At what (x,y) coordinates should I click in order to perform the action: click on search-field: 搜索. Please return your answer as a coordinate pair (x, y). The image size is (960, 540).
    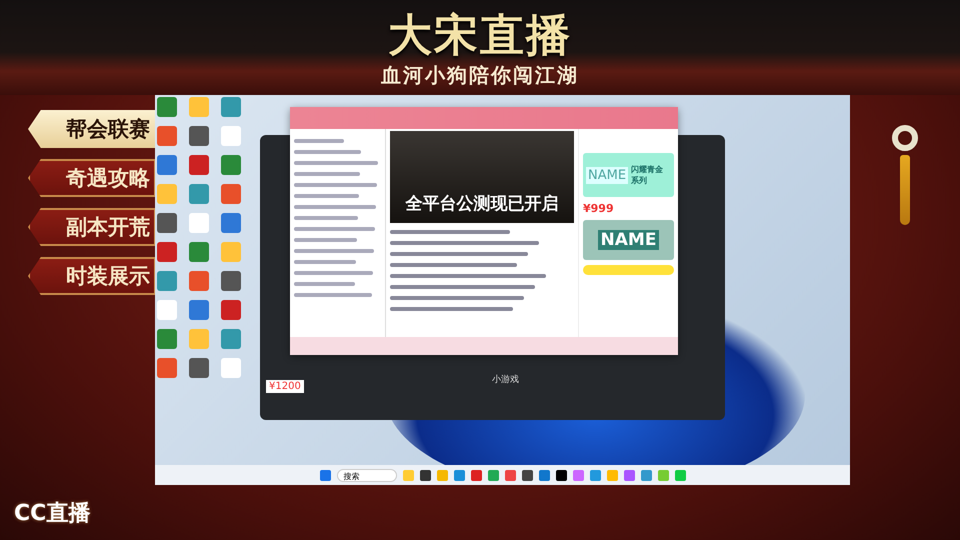
    Looking at the image, I should click on (366, 475).